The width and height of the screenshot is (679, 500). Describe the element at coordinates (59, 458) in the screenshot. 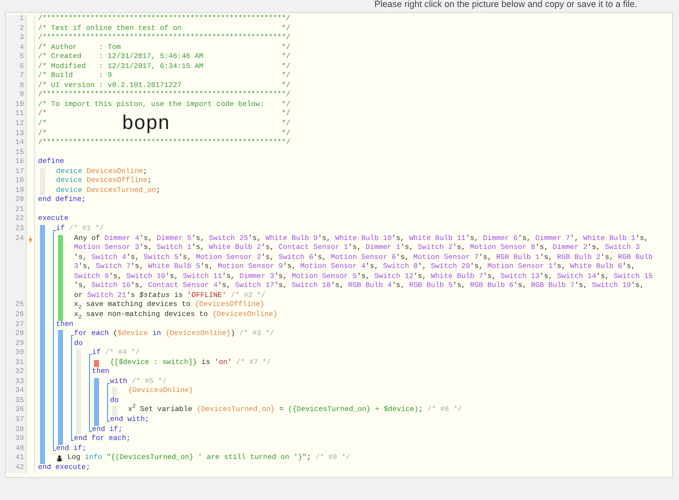

I see `bug-icon` at that location.